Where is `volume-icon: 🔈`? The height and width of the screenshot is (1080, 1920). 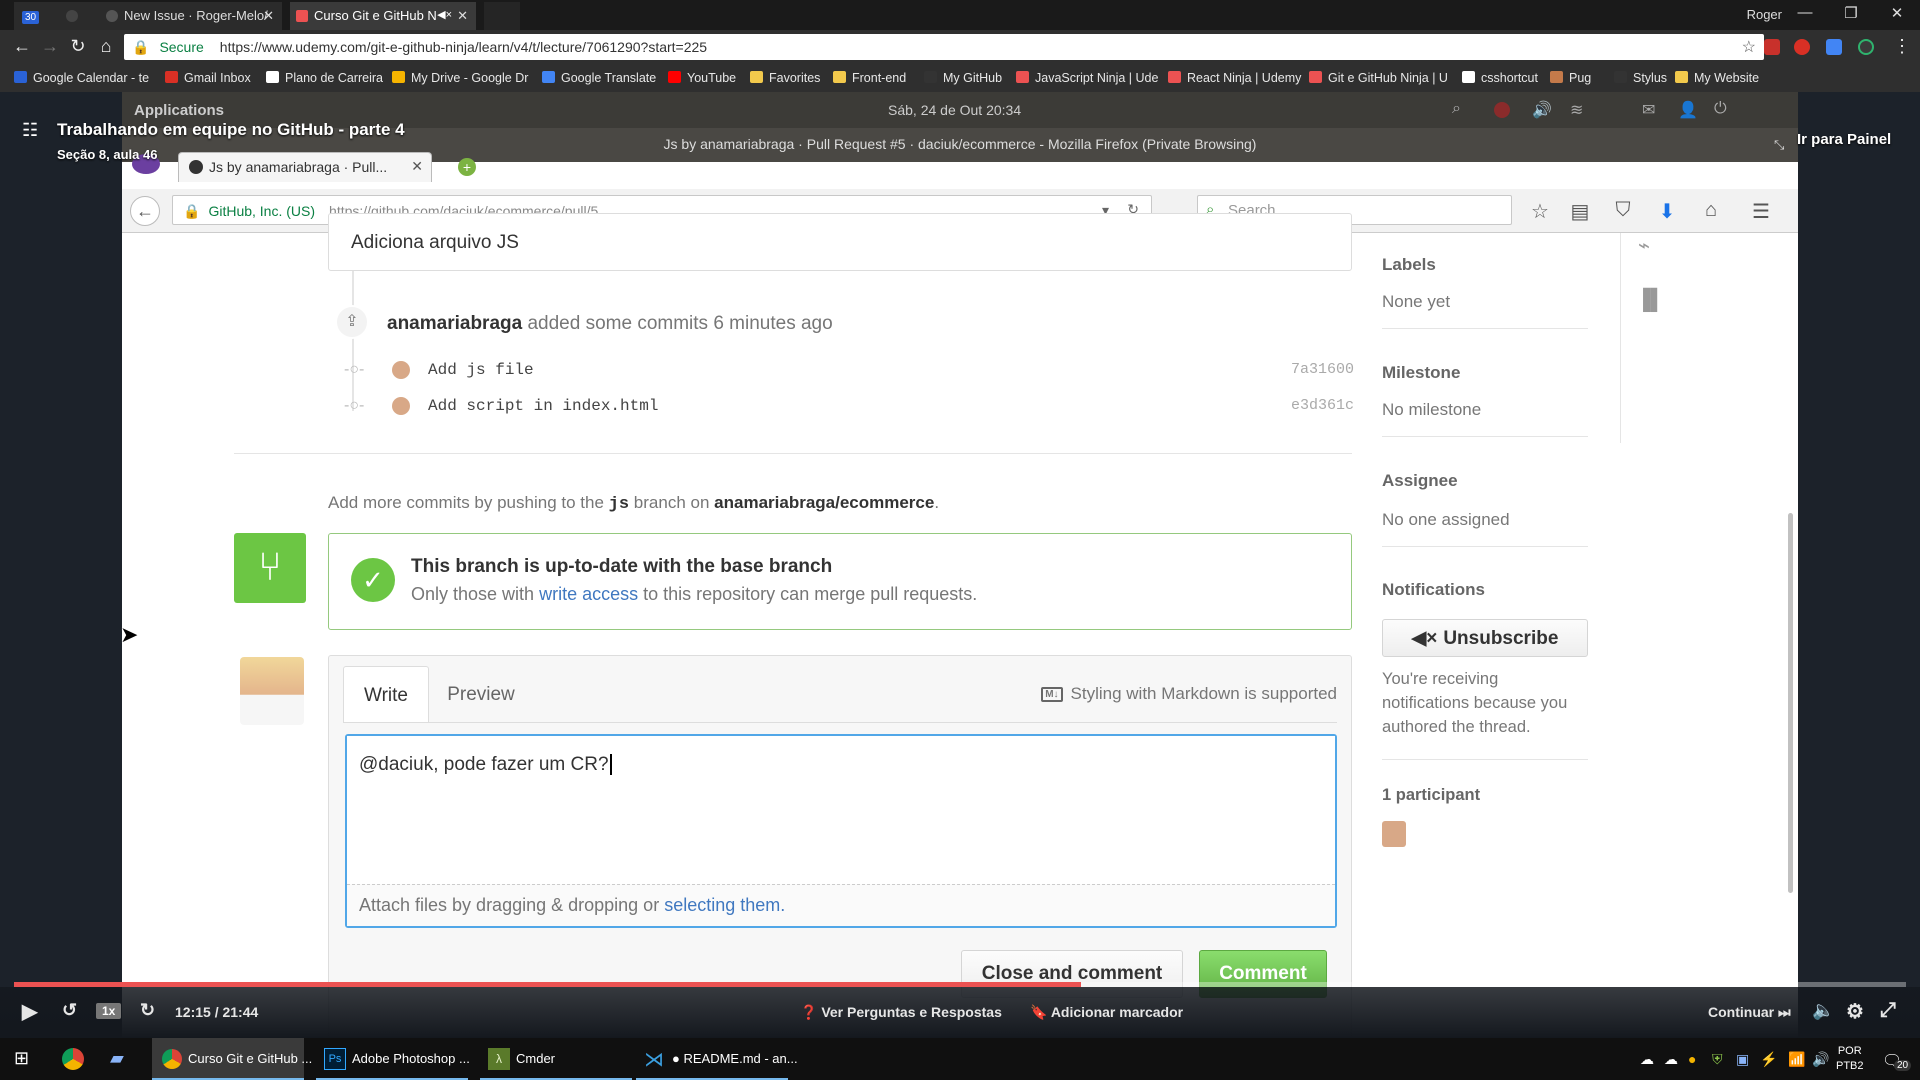
volume-icon: 🔈 is located at coordinates (1823, 1010).